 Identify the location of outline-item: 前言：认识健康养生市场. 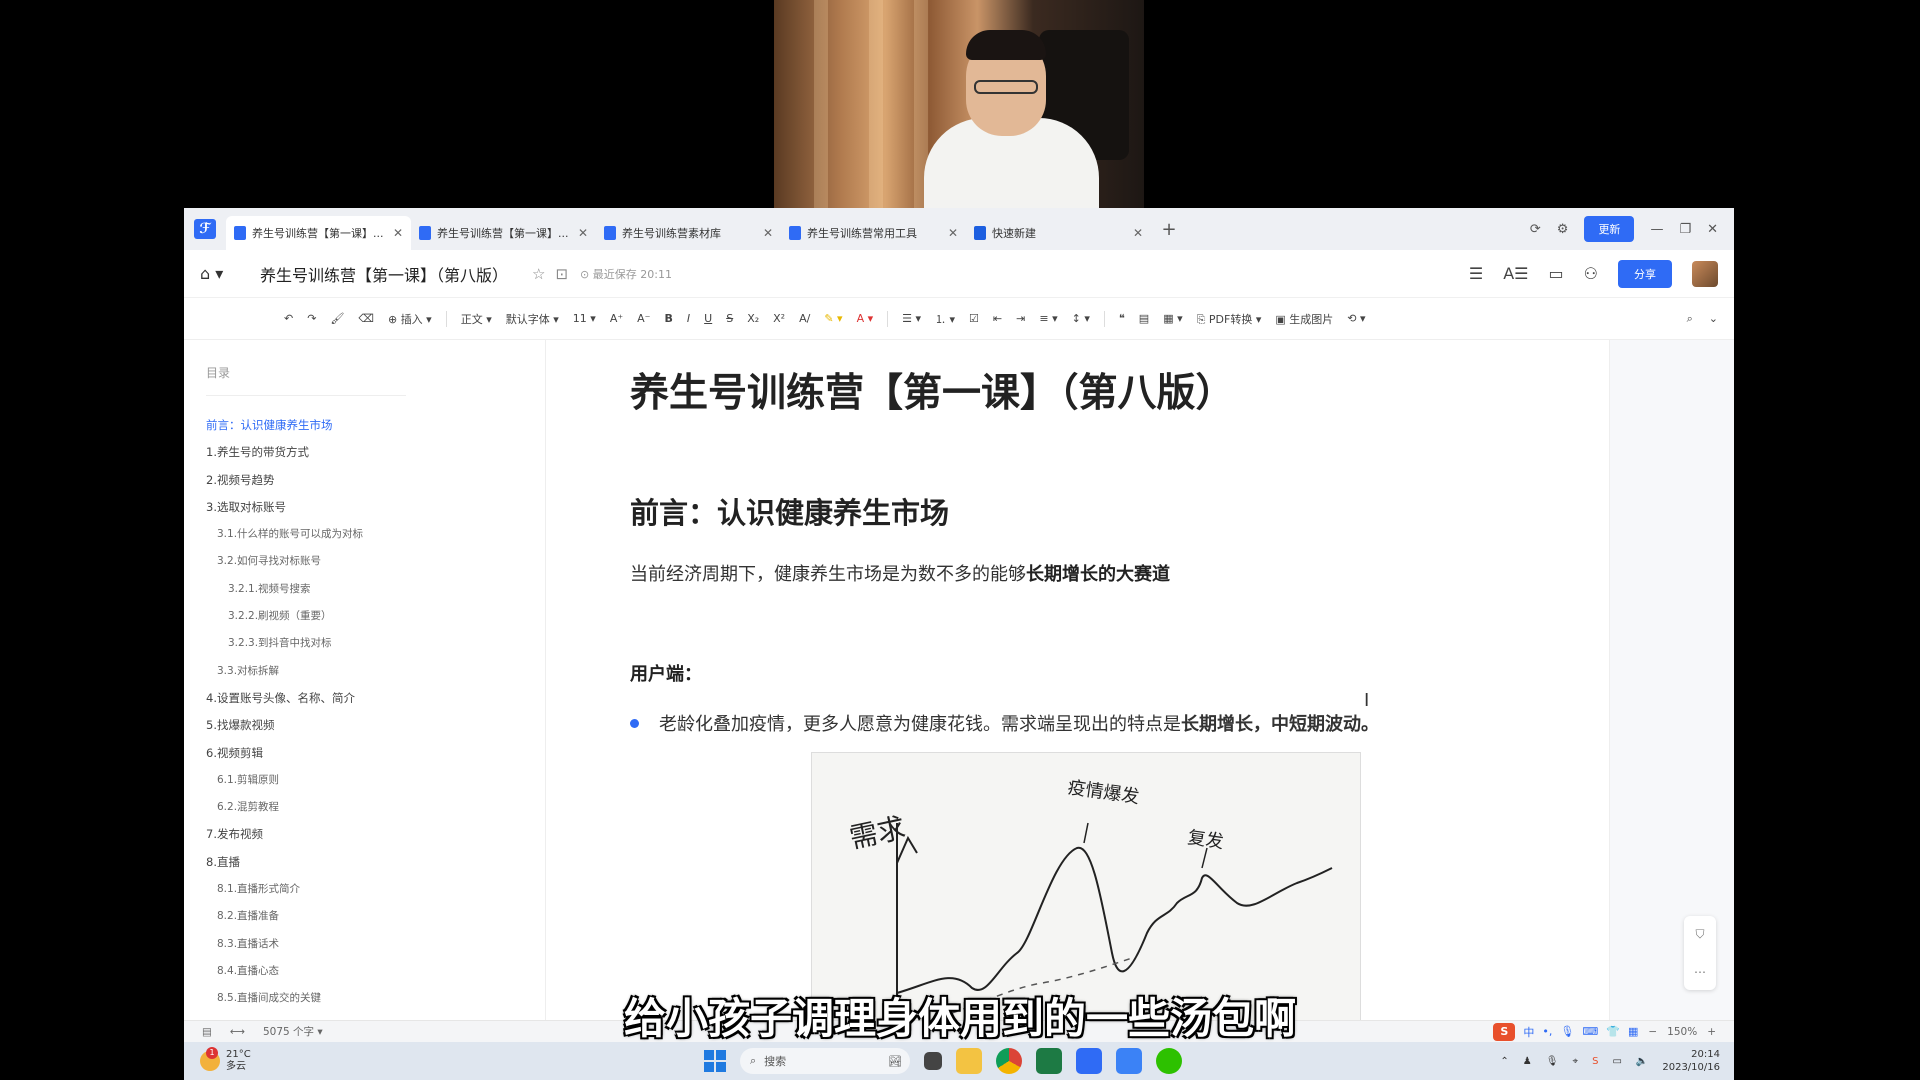
(375, 425).